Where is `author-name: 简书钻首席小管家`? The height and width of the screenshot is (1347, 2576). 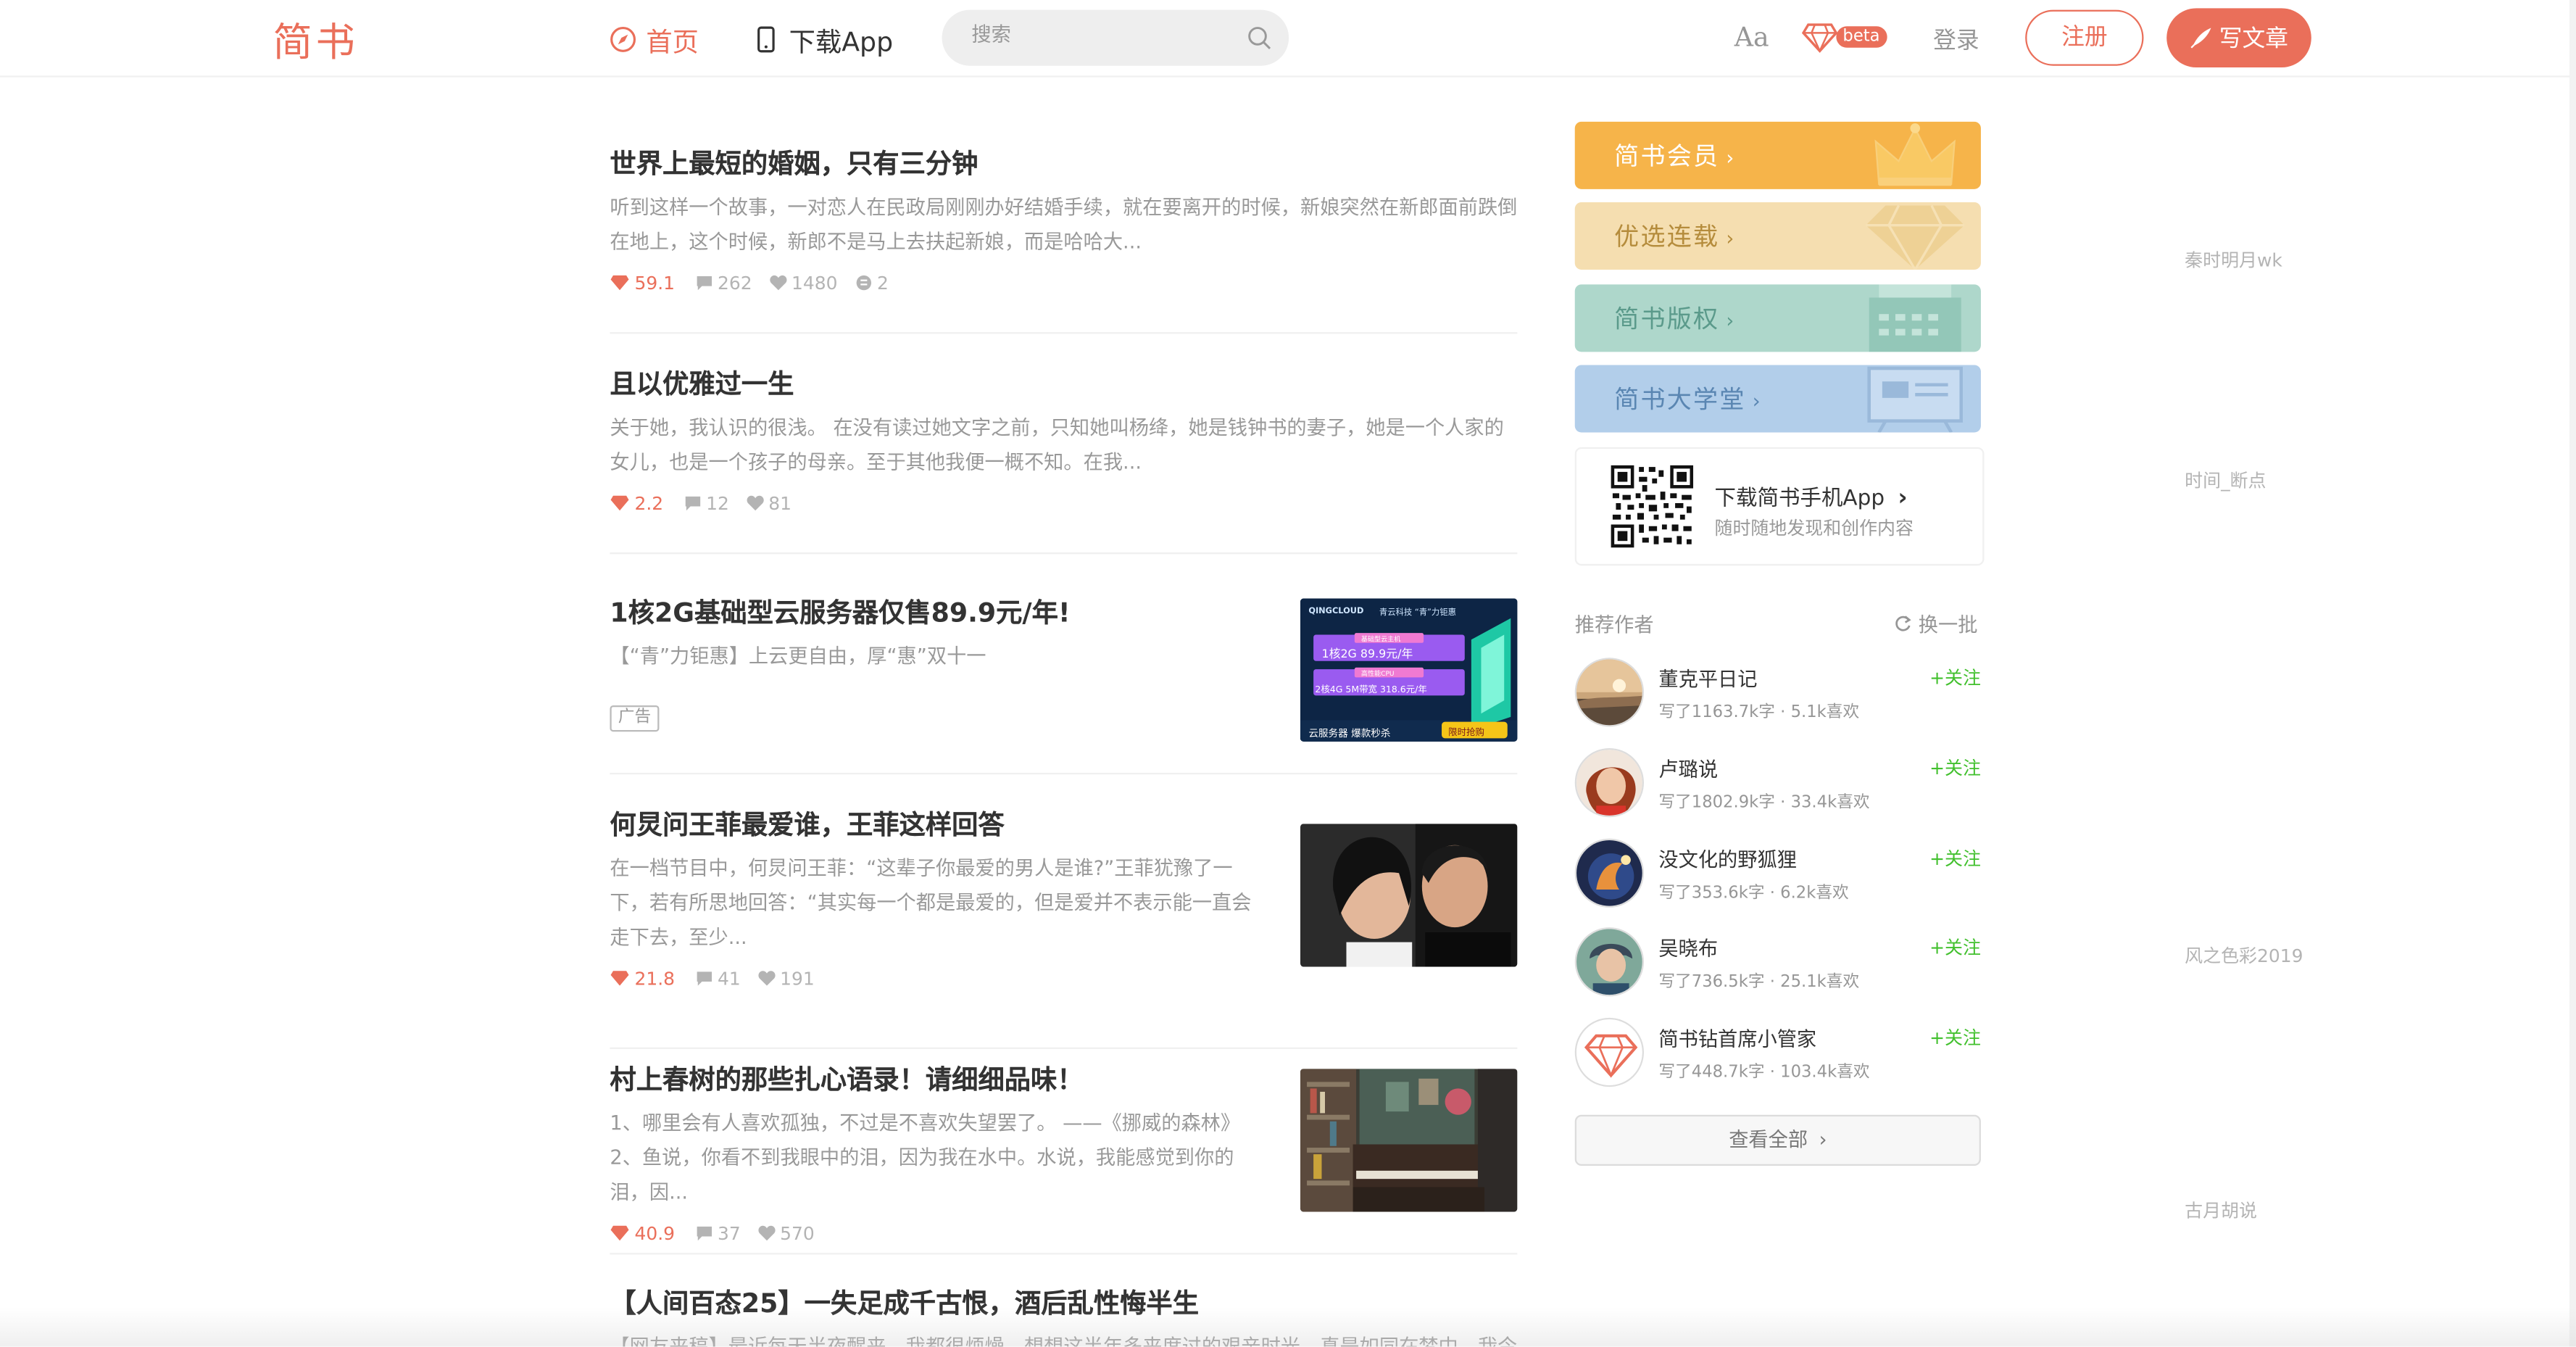 author-name: 简书钻首席小管家 is located at coordinates (1737, 1038).